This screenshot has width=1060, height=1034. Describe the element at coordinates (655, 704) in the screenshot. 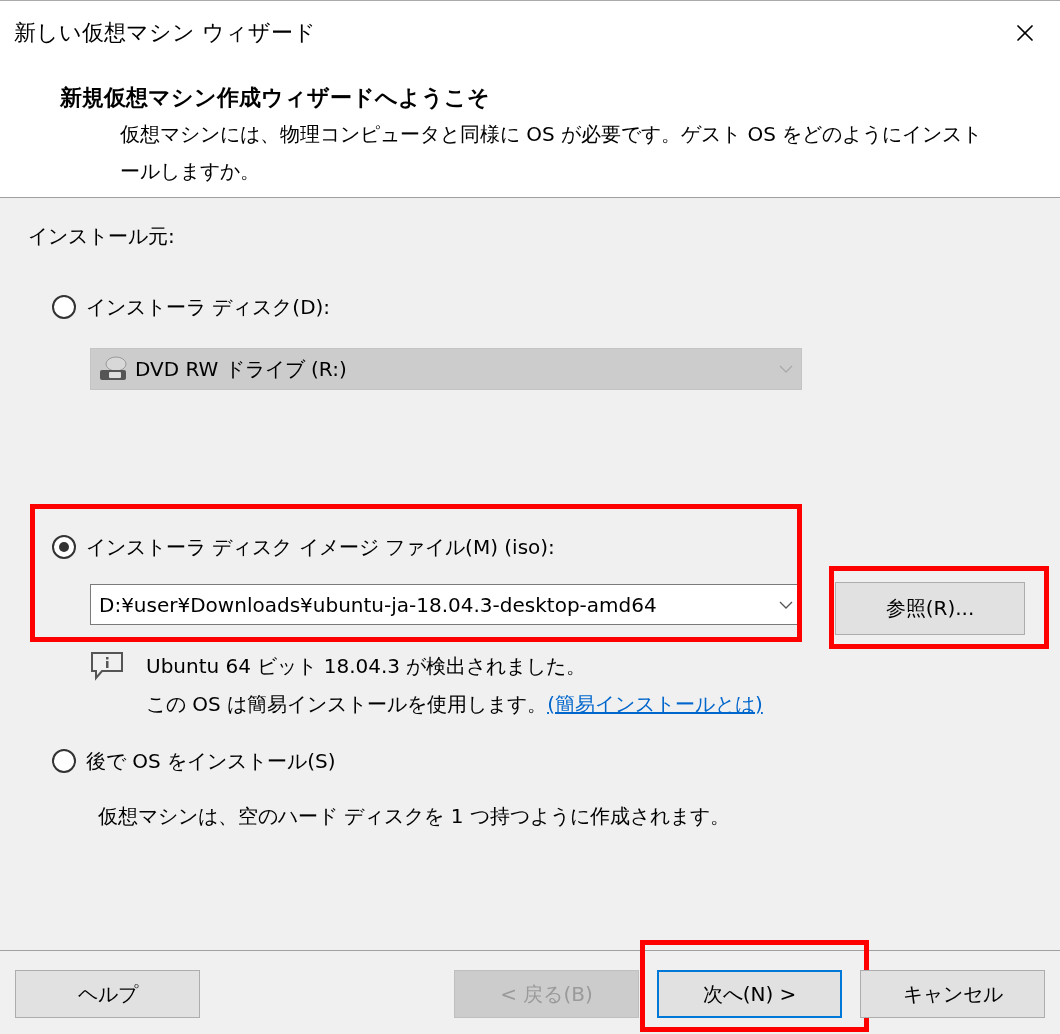

I see `help-link: (簡易インストールとは)` at that location.